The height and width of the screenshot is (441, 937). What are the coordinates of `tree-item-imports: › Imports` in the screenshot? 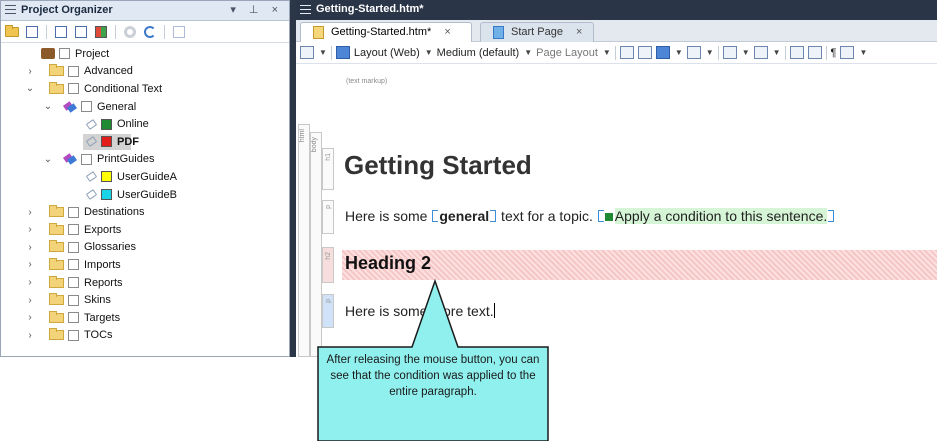 It's located at (145, 265).